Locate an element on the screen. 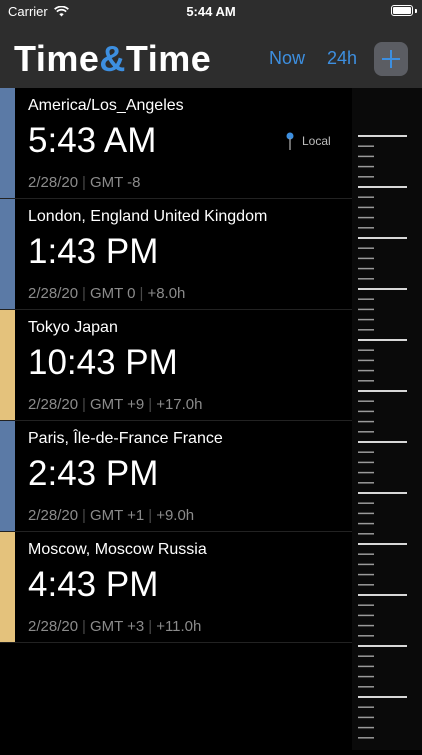  zone-time: 4:43 PM is located at coordinates (93, 584).